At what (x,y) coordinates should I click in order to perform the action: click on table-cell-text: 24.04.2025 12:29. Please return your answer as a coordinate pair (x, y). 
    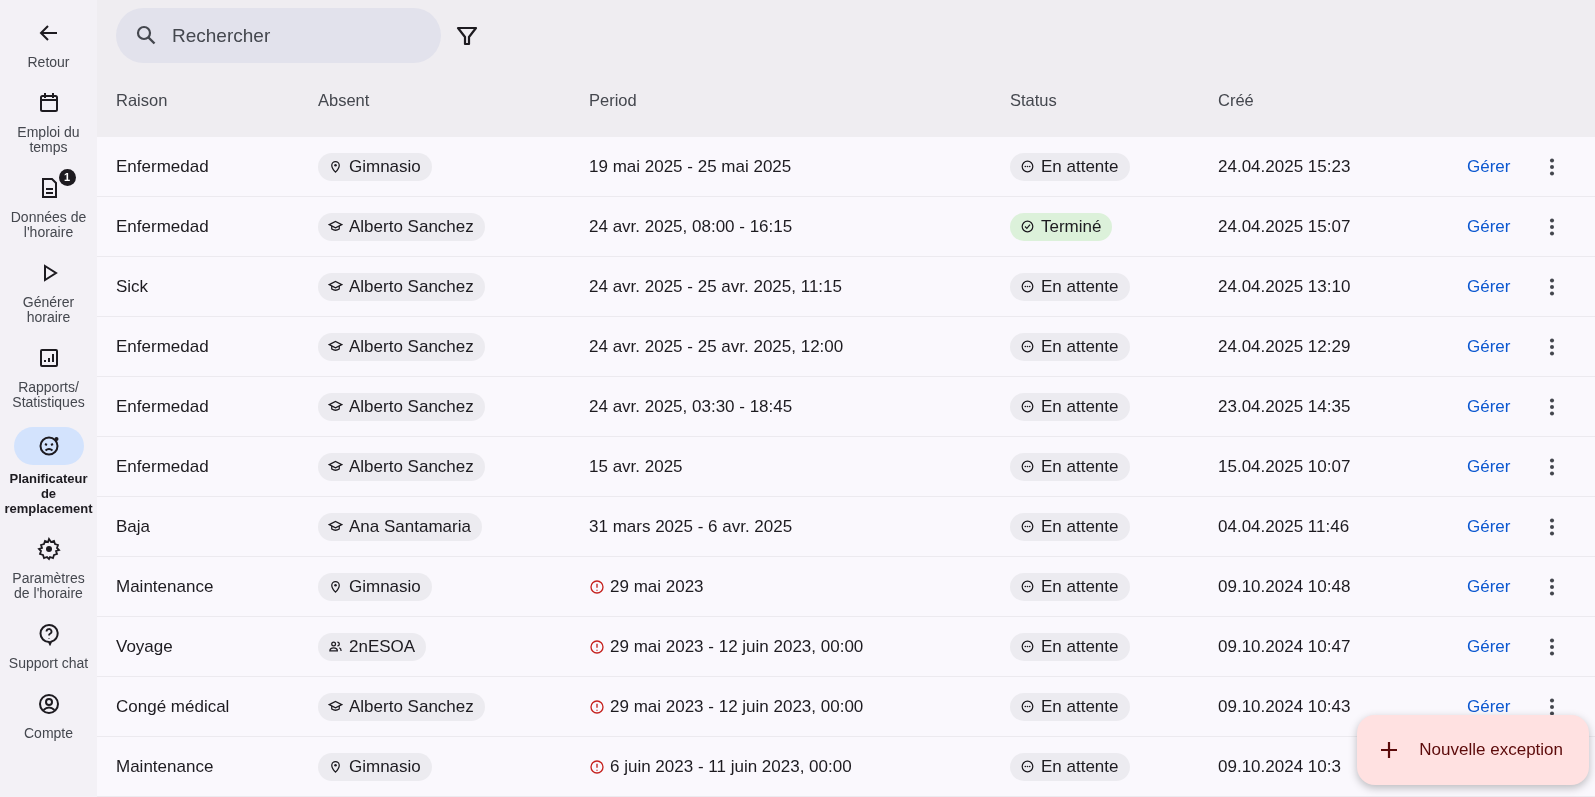
    Looking at the image, I should click on (1285, 346).